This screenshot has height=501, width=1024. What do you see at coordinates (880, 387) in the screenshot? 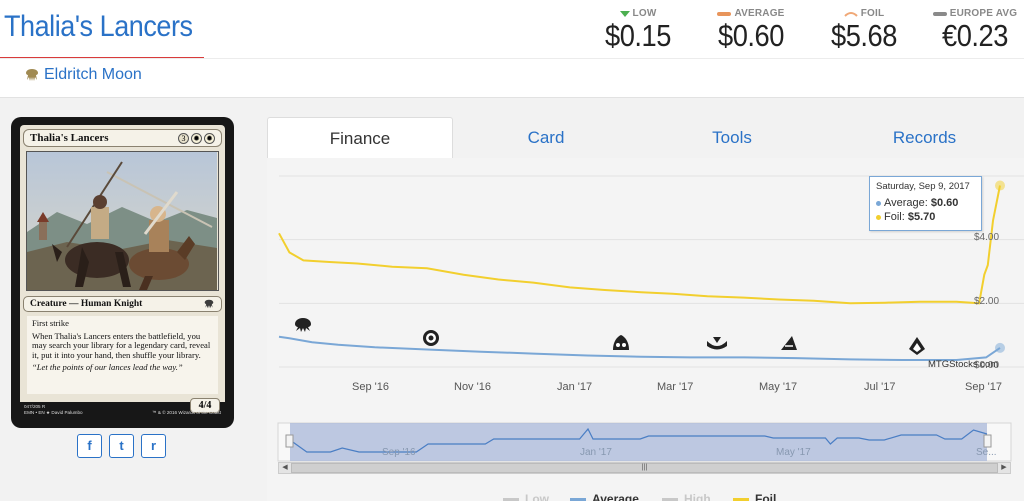
I see `x-tick-label: Jul '17` at bounding box center [880, 387].